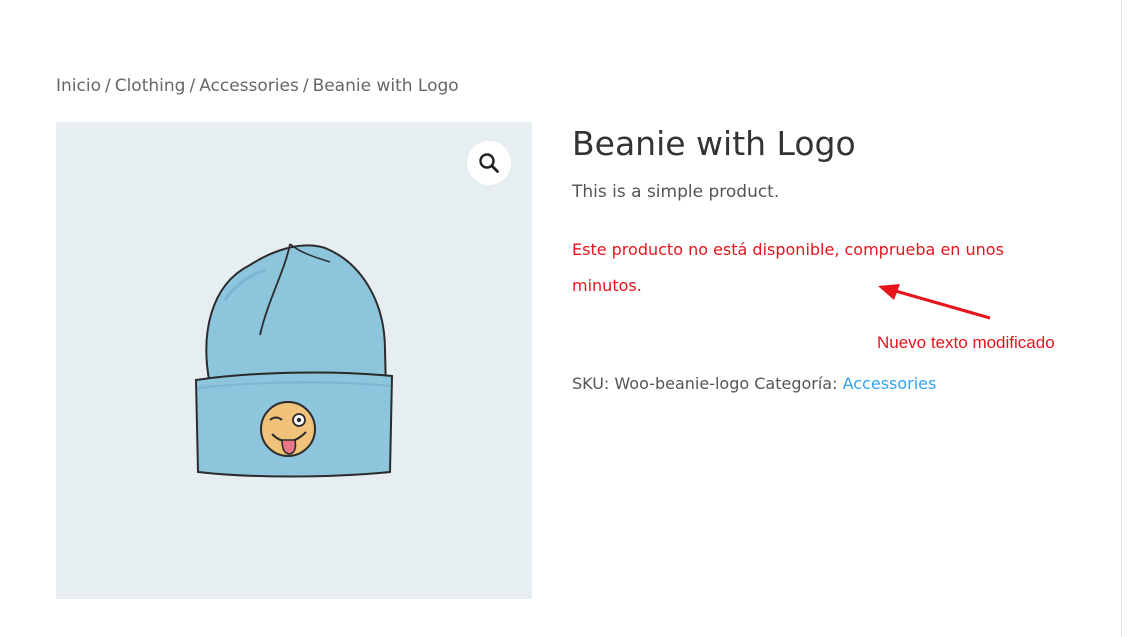 This screenshot has width=1137, height=637. What do you see at coordinates (288, 429) in the screenshot?
I see `wink-emoji-logo` at bounding box center [288, 429].